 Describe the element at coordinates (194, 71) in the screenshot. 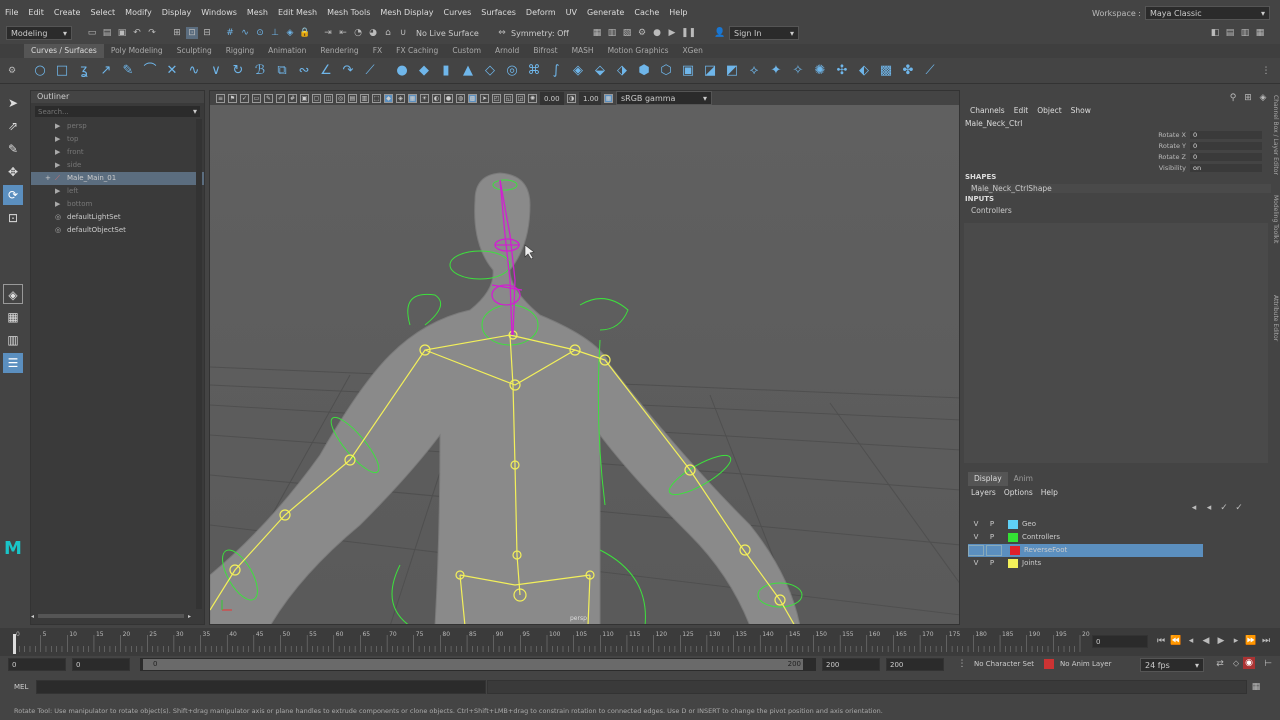

I see `curve-tool-icon: ∿` at that location.